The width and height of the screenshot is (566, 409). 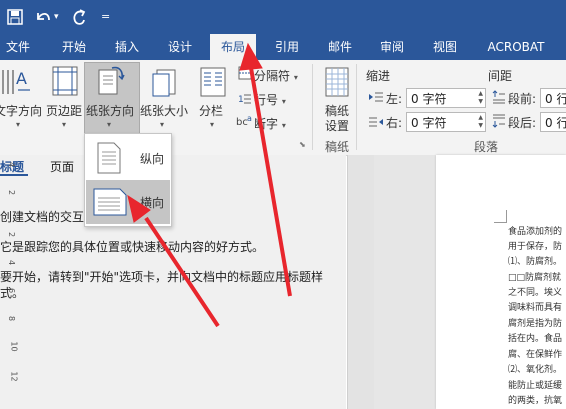 I want to click on margins-icon, so click(x=65, y=82).